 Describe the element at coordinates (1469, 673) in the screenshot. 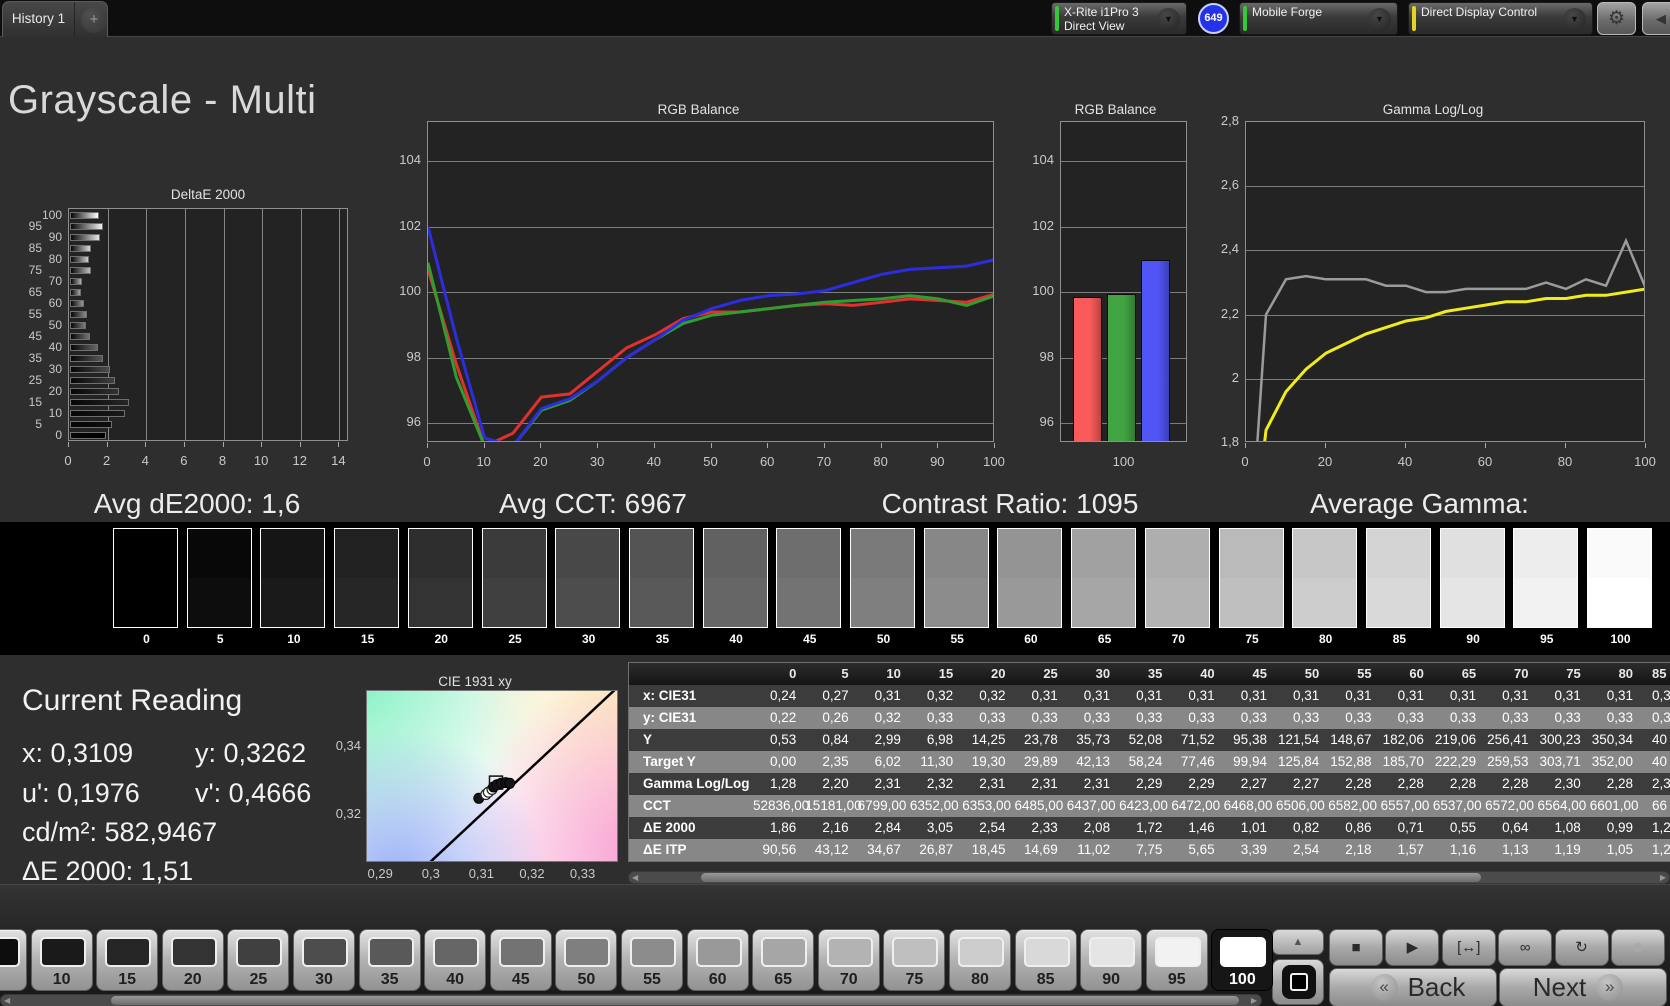

I see `column-header-65: 65` at that location.